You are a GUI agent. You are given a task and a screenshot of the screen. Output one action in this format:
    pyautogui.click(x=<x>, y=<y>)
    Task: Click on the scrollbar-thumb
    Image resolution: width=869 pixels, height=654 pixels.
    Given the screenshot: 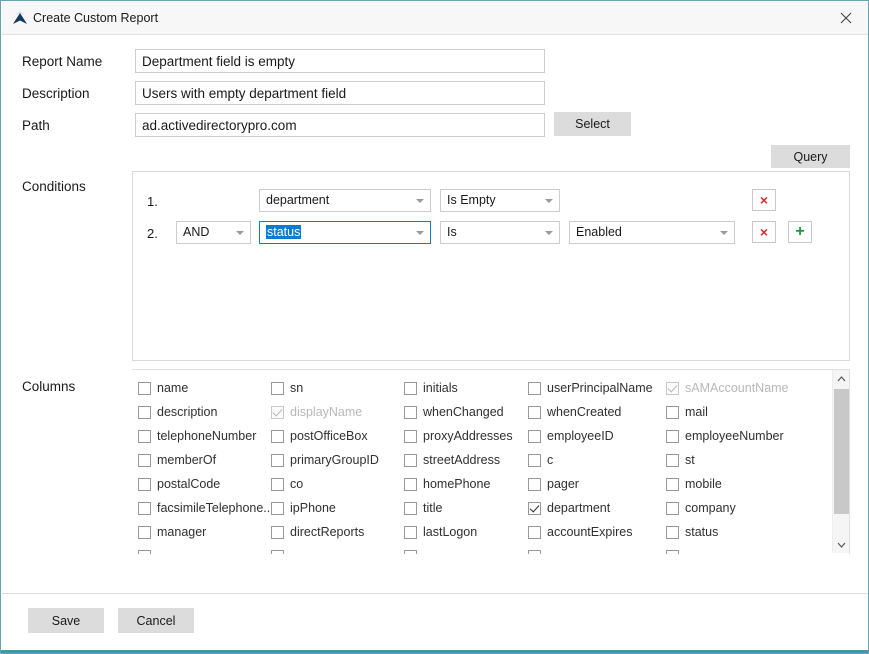 What is the action you would take?
    pyautogui.click(x=841, y=451)
    